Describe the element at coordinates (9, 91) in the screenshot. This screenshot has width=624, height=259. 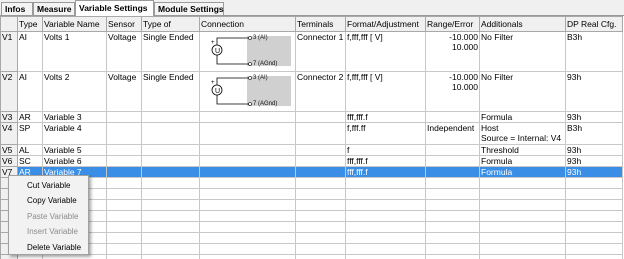
I see `row-header: V2` at that location.